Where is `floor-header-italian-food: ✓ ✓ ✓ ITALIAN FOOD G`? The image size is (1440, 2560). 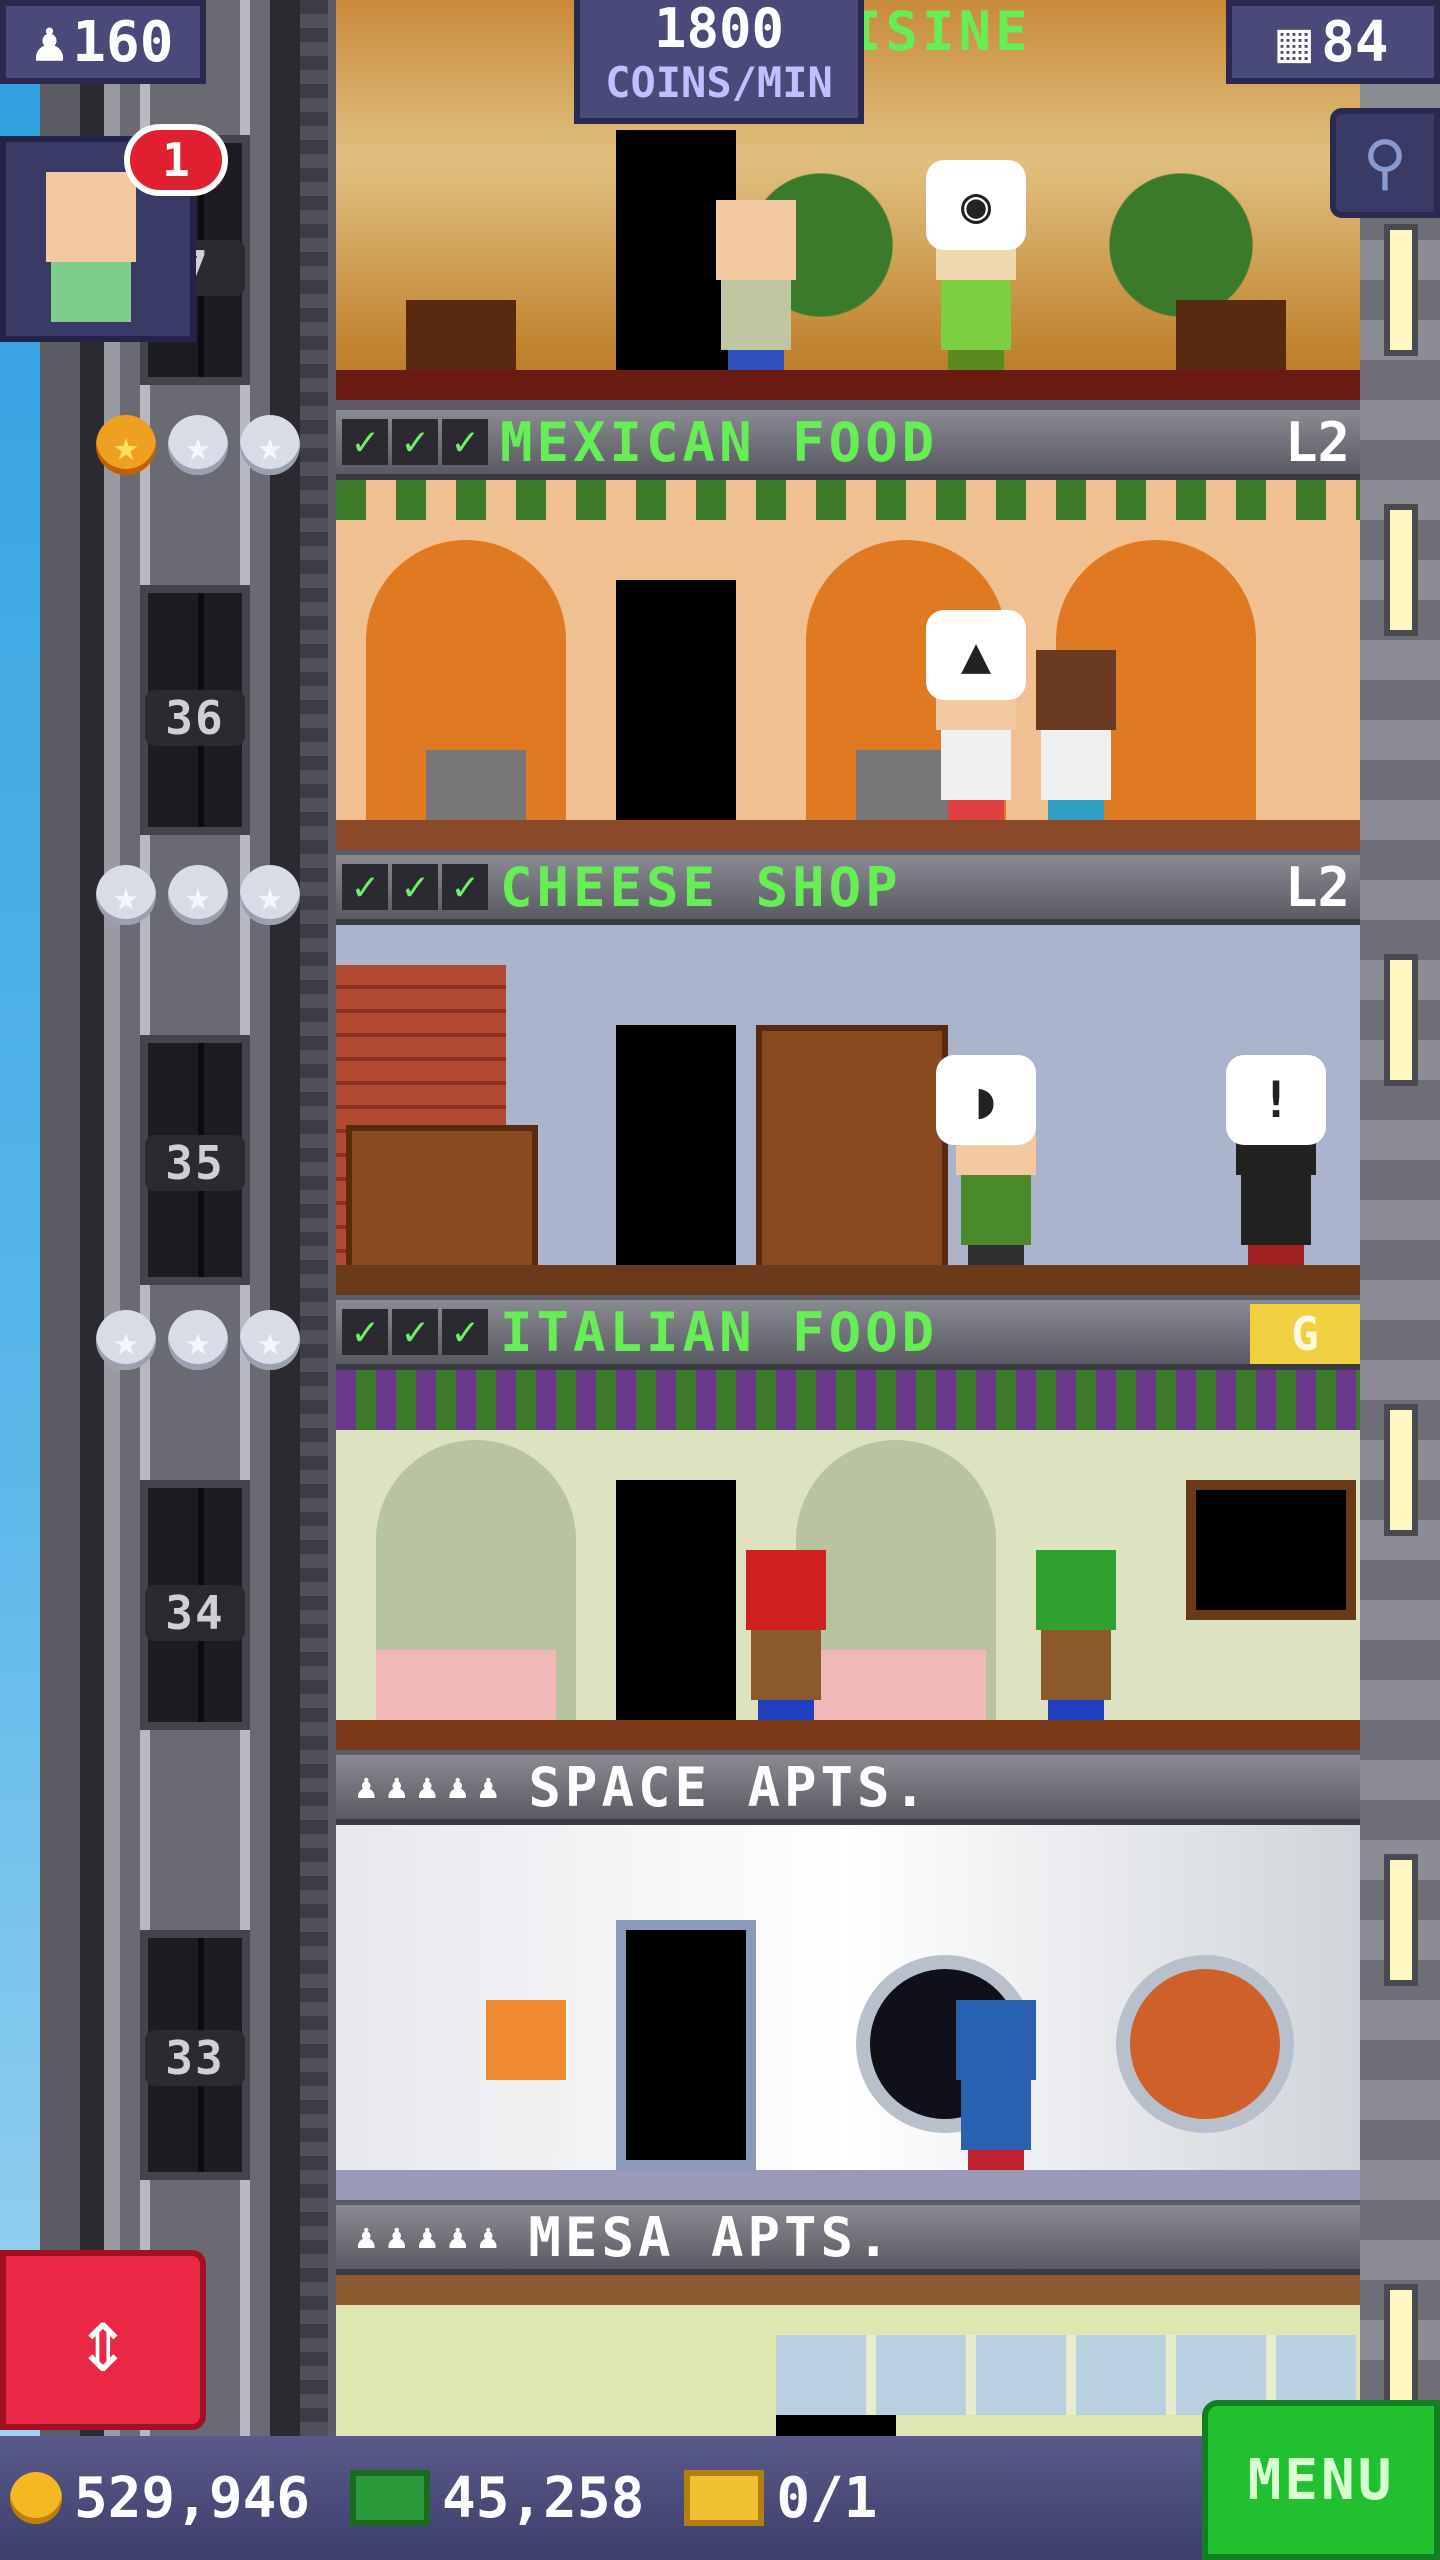
floor-header-italian-food: ✓ ✓ ✓ ITALIAN FOOD G is located at coordinates (848, 1335).